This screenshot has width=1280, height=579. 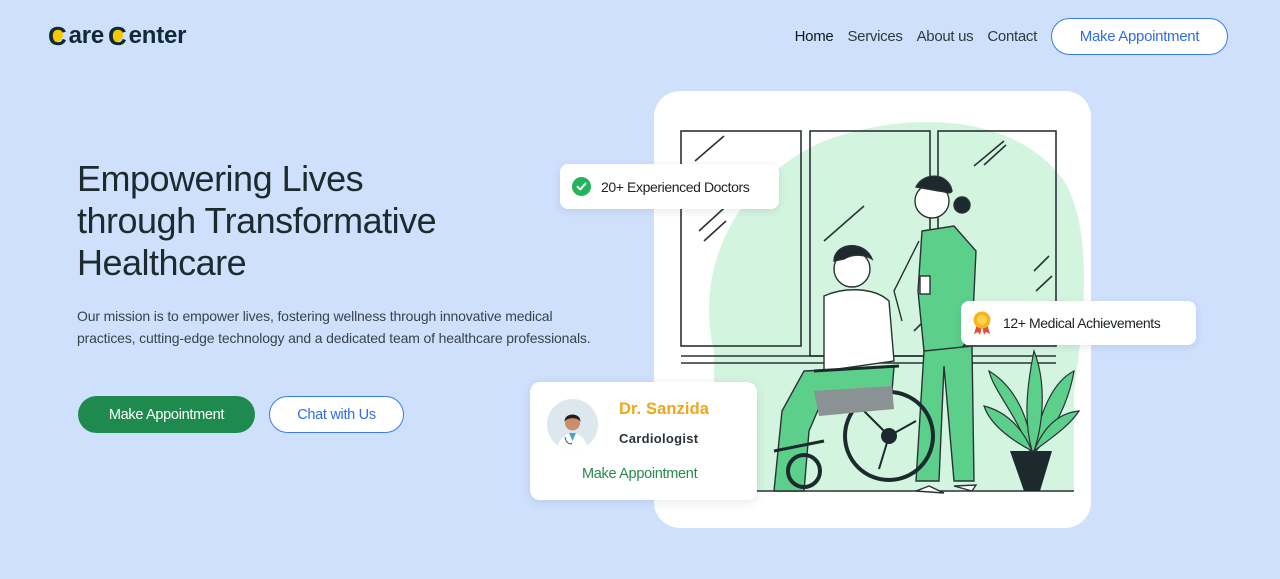 I want to click on logo-mark-c2: C, so click(x=117, y=36).